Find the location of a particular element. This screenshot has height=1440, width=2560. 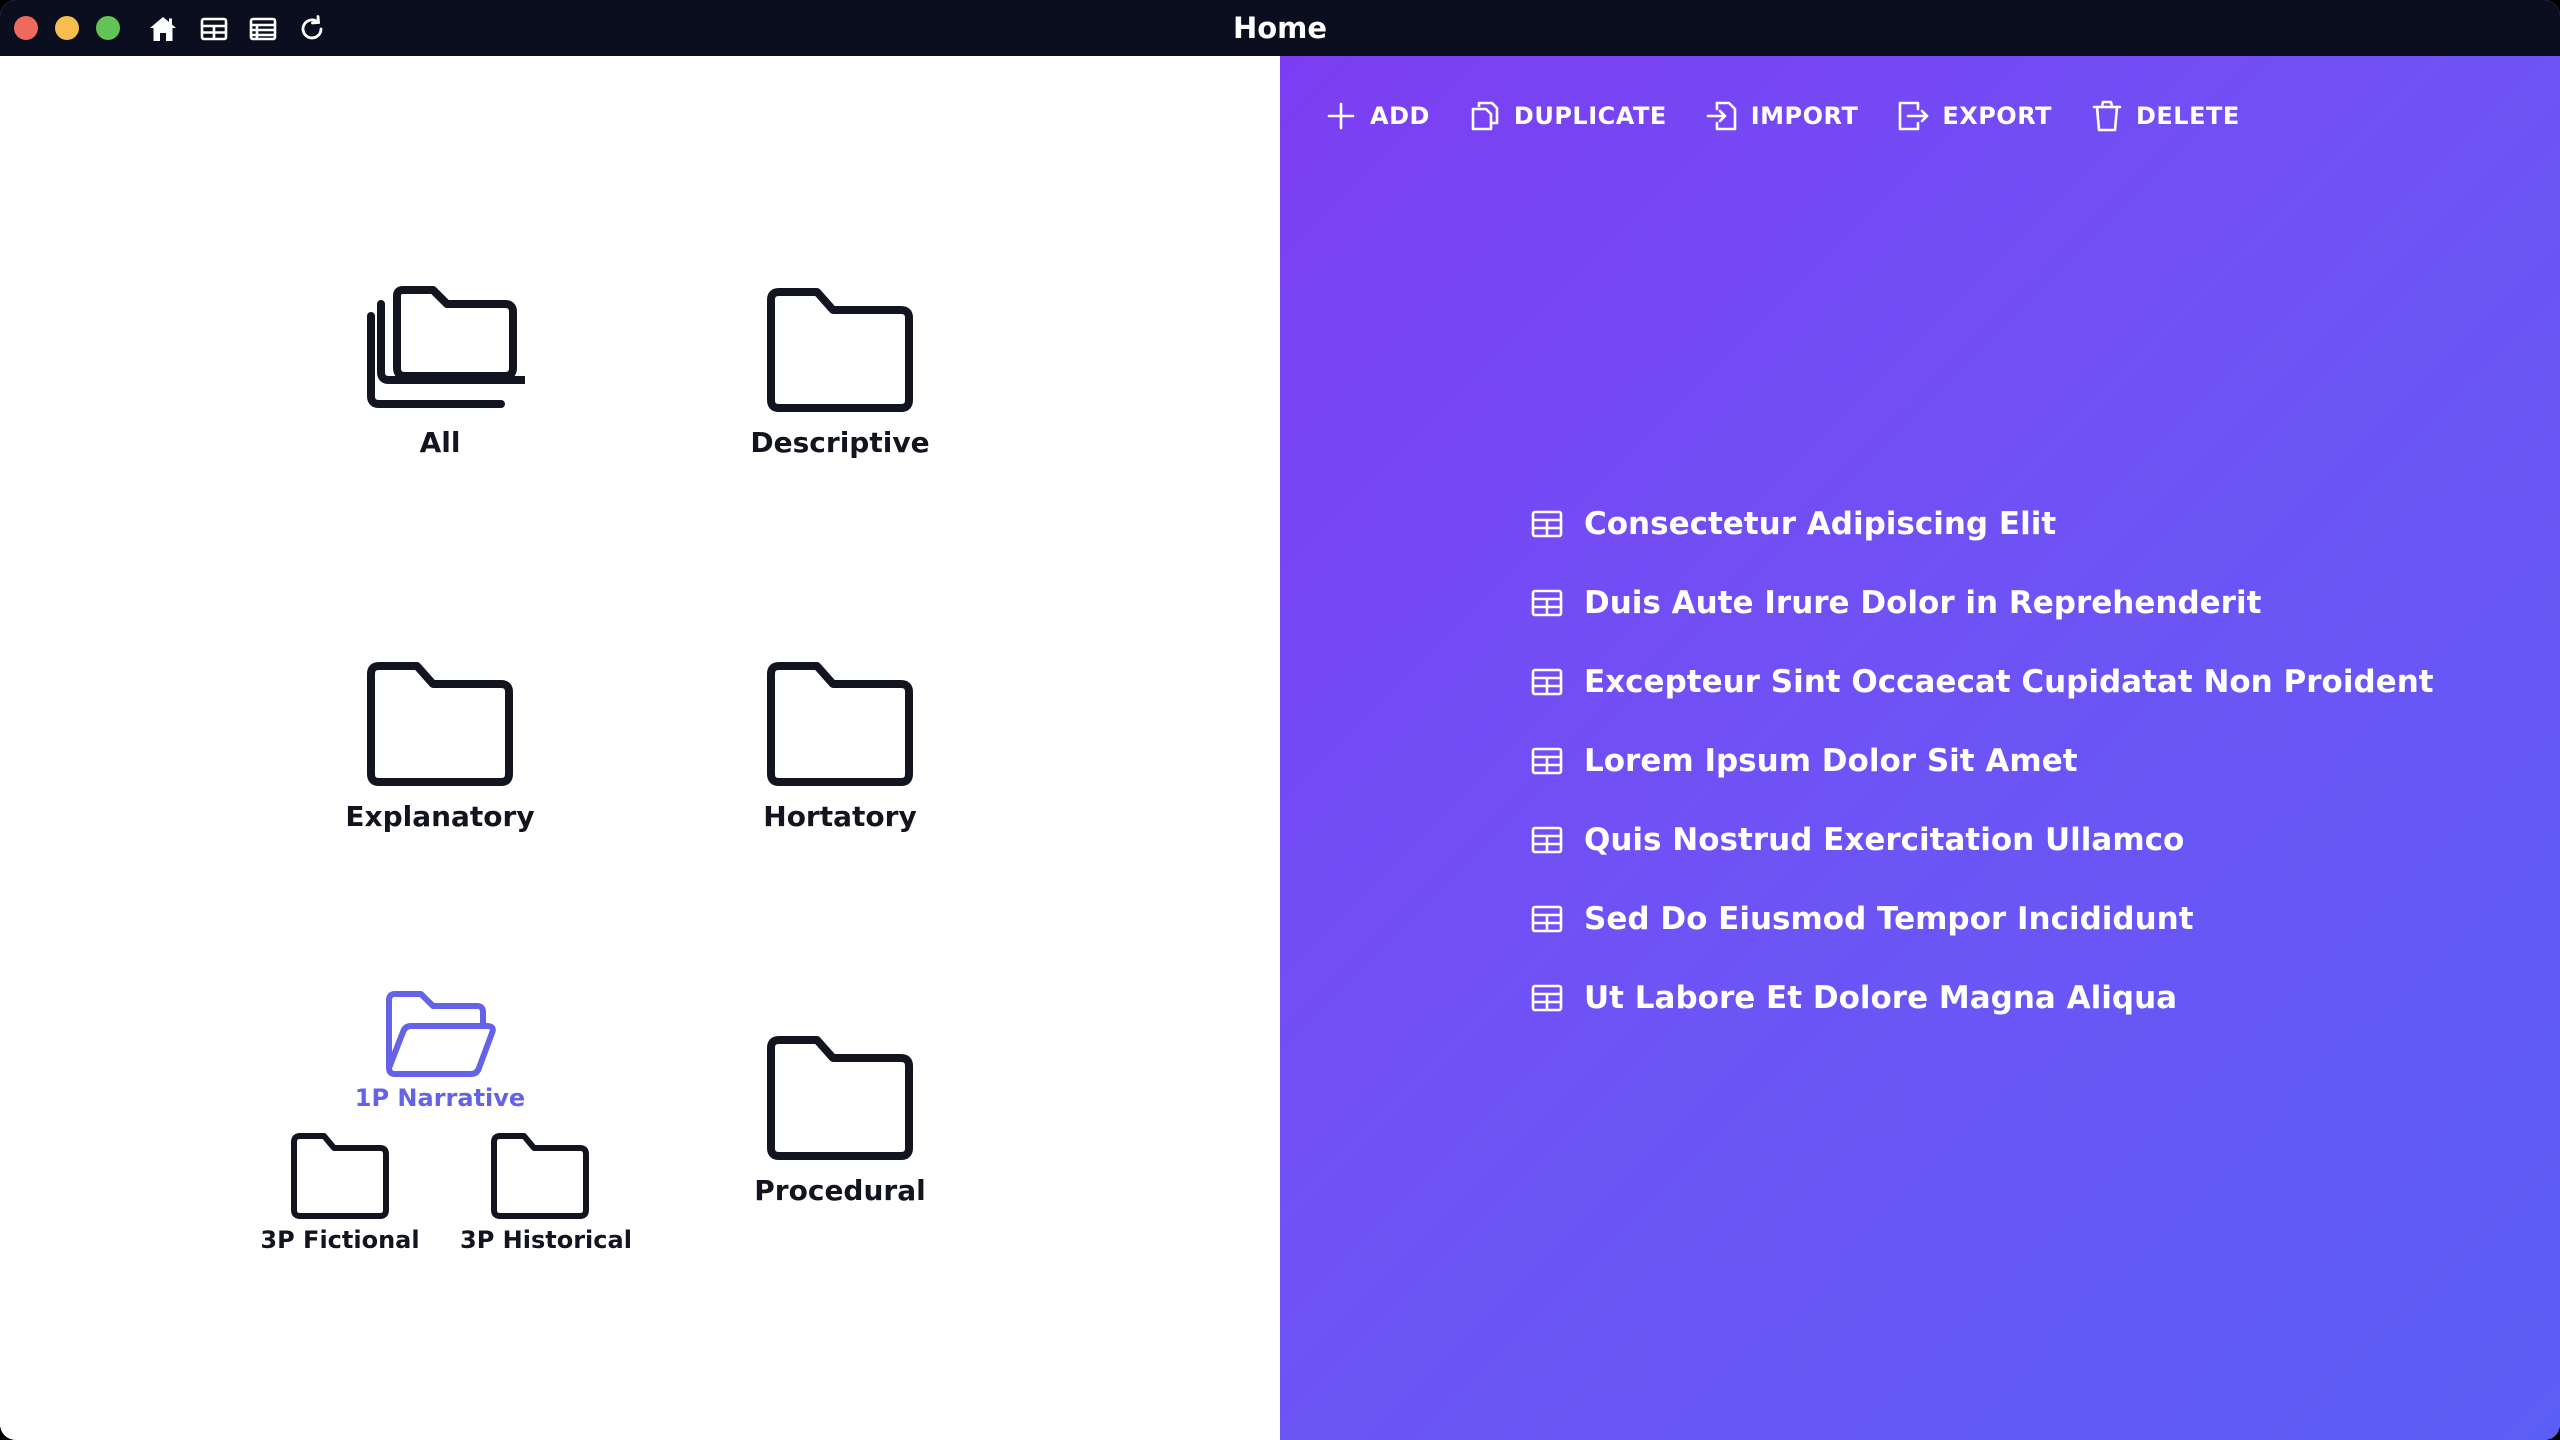

list-item-label: Quis Nostrud Exercitation Ullamco is located at coordinates (1884, 839).